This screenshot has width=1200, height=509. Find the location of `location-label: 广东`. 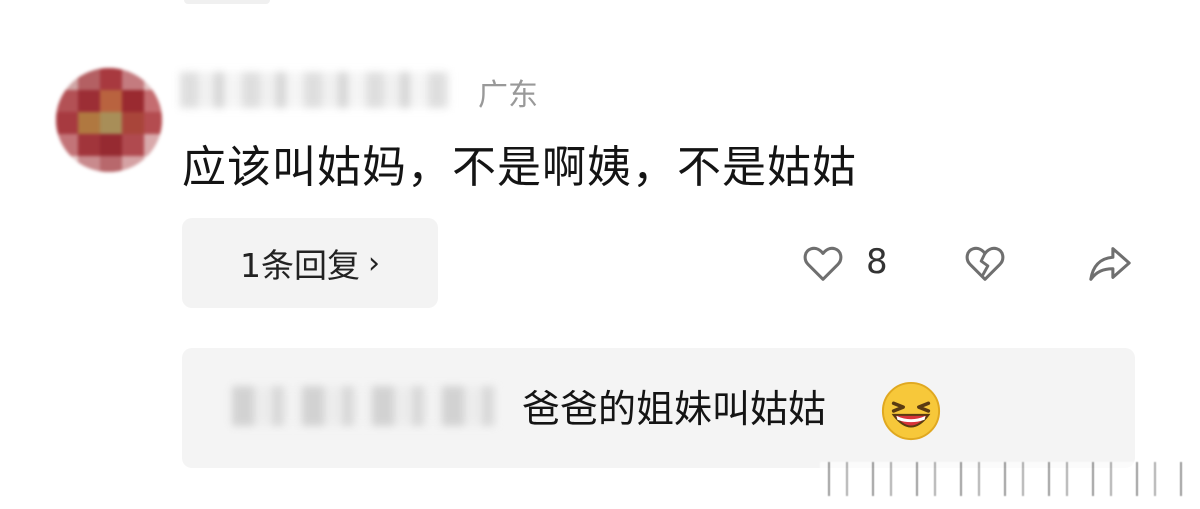

location-label: 广东 is located at coordinates (508, 95).